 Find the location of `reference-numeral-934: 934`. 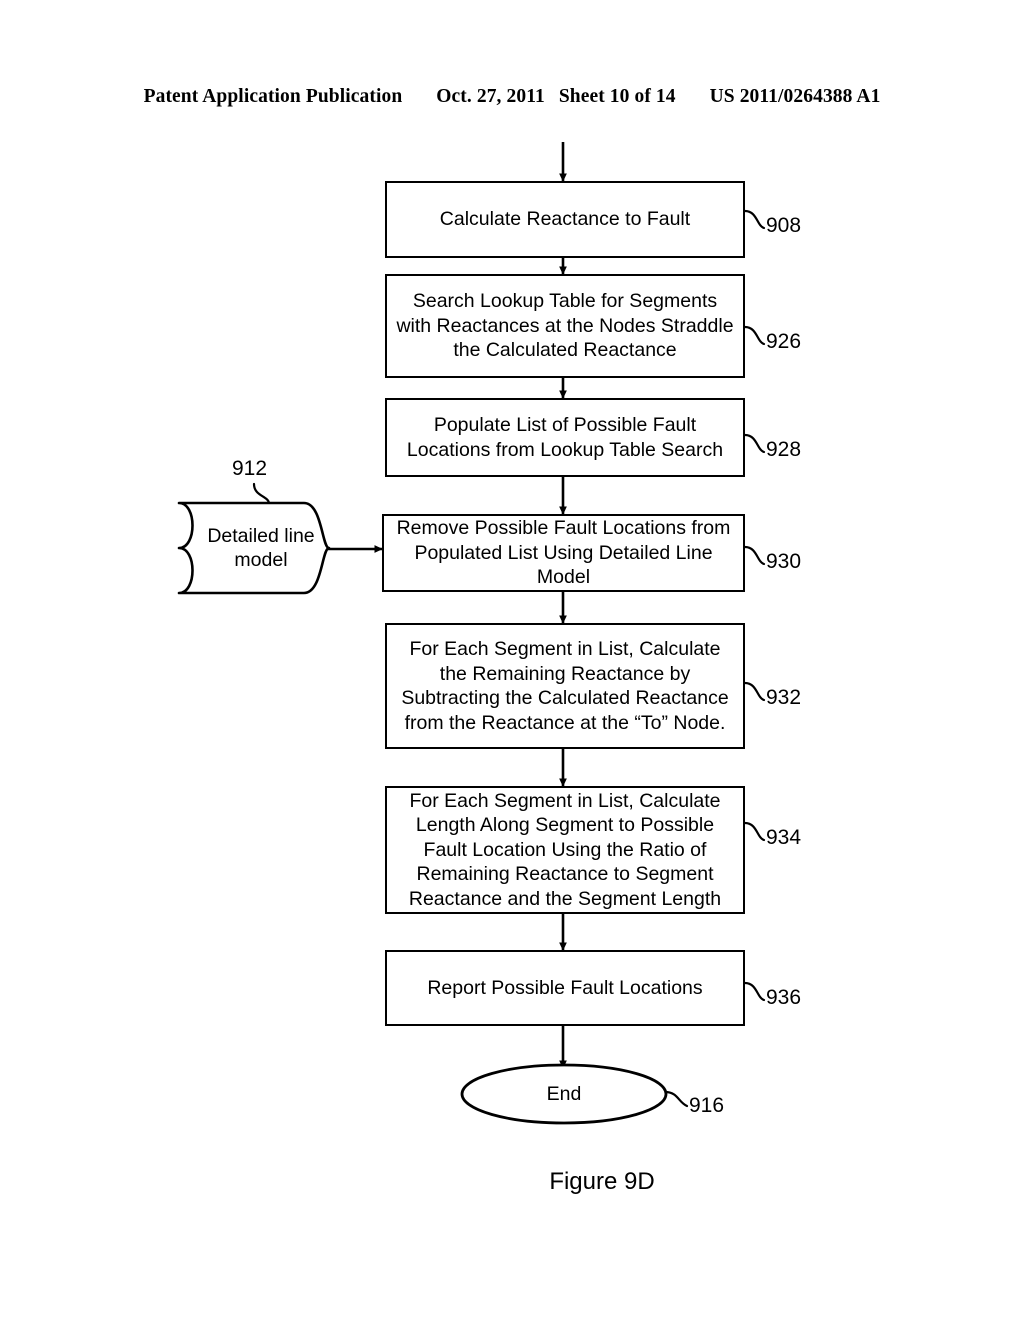

reference-numeral-934: 934 is located at coordinates (784, 837).